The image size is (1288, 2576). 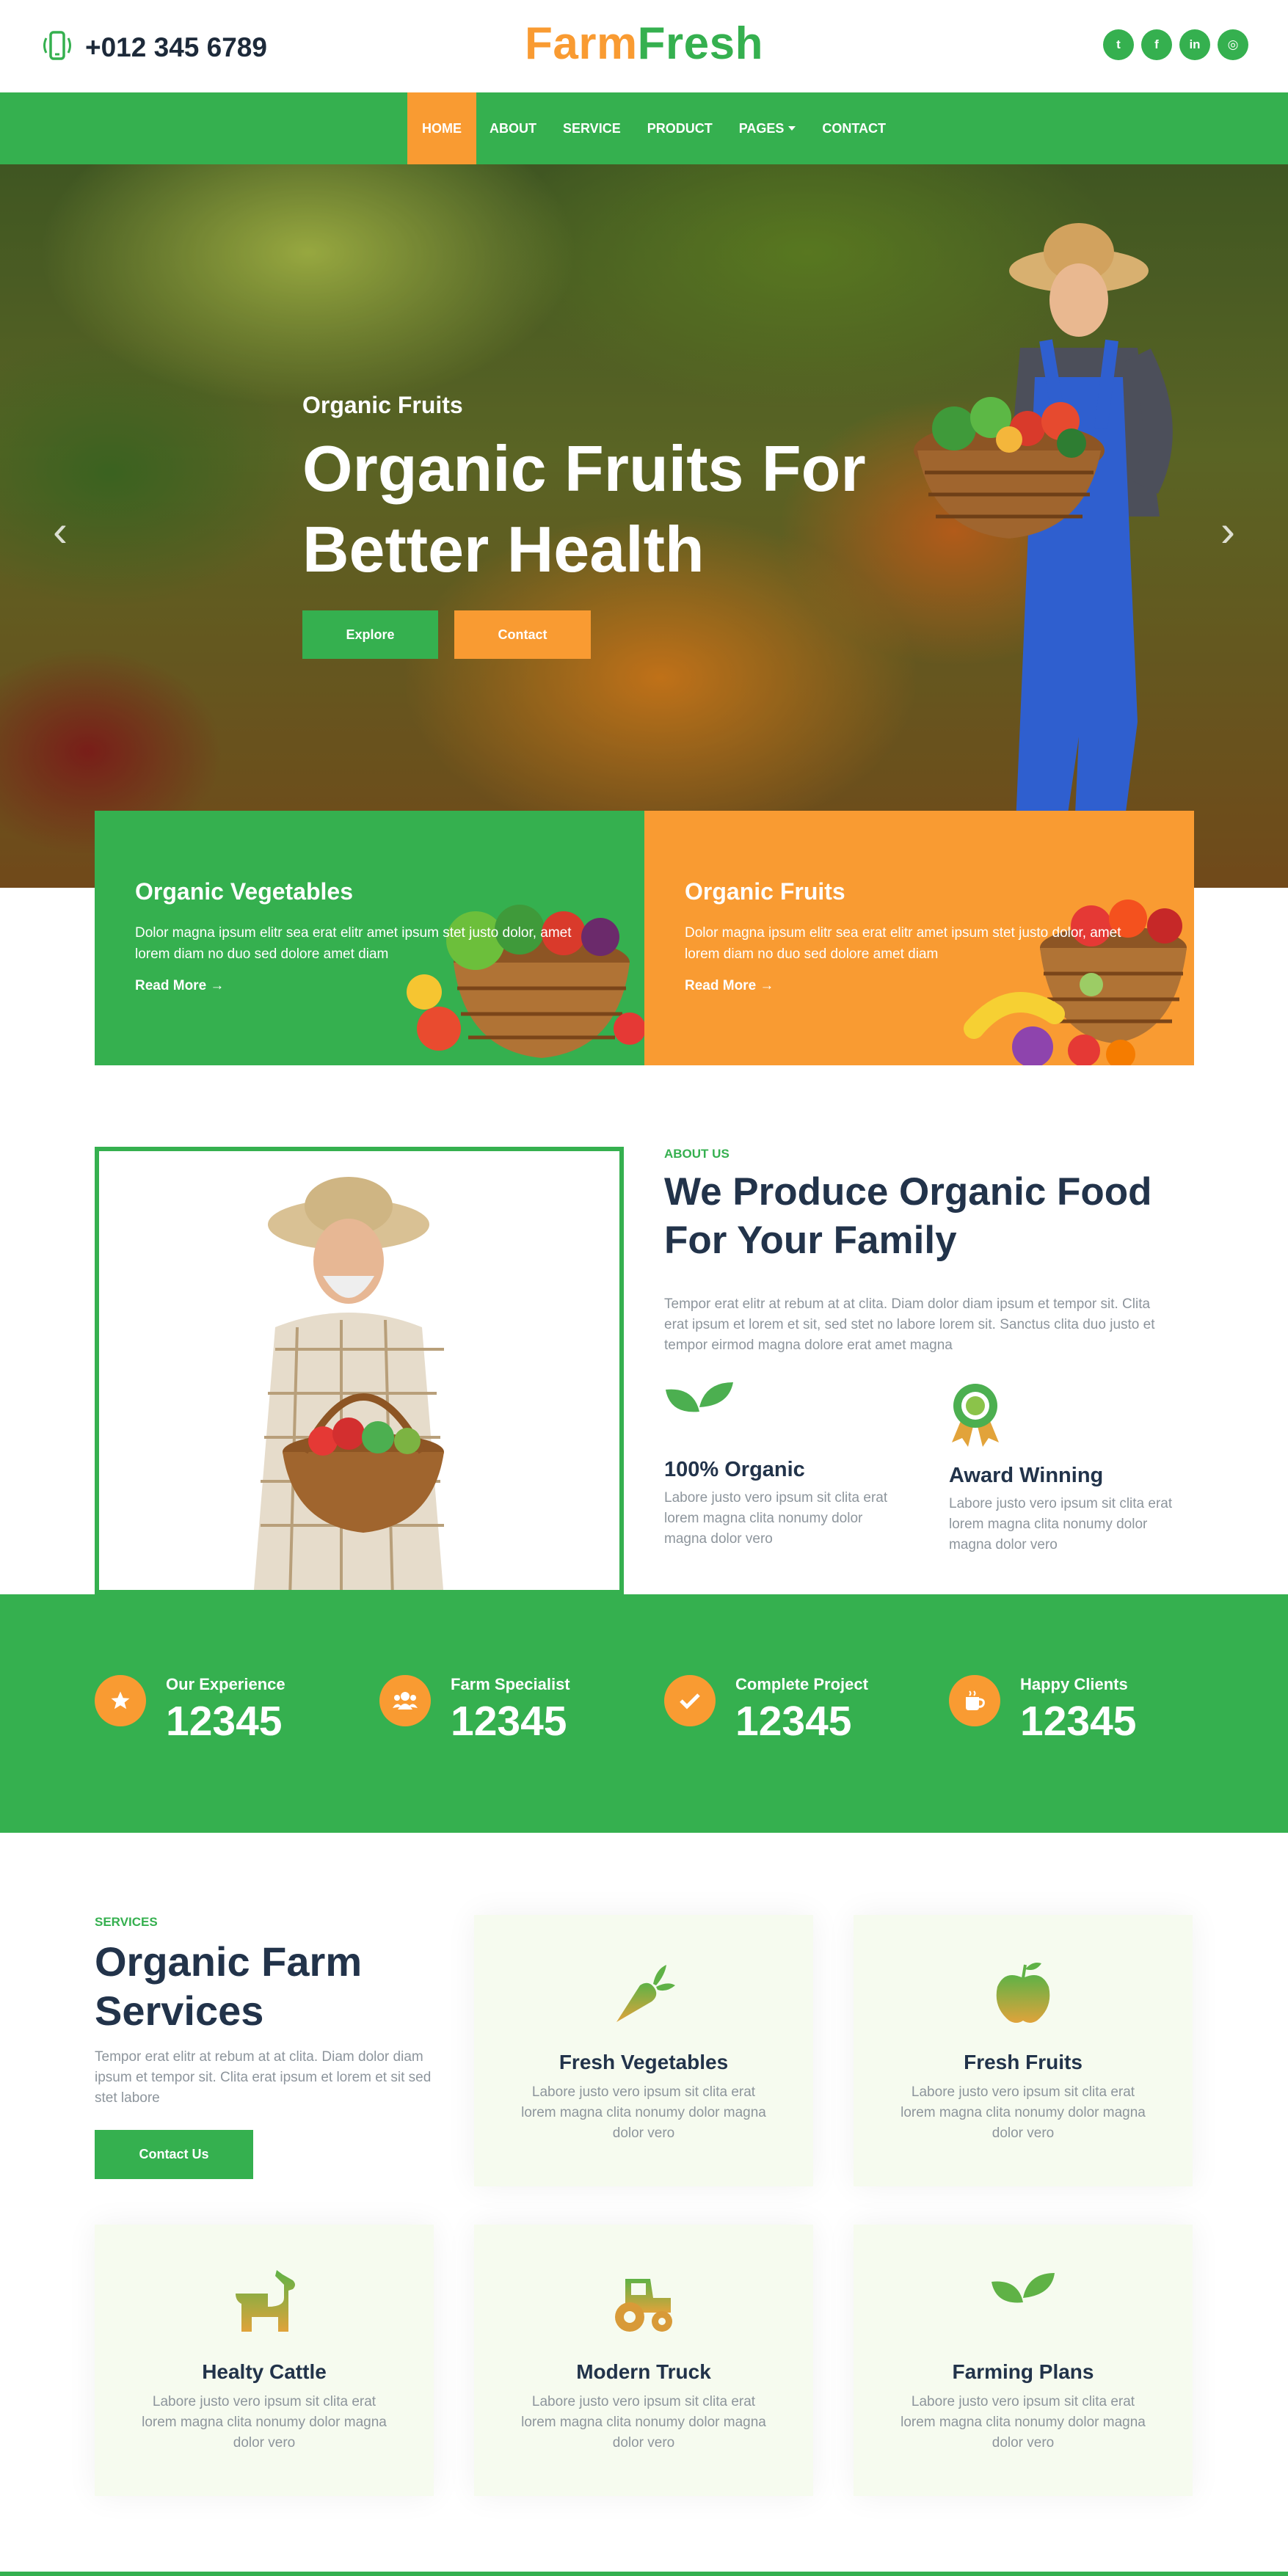 What do you see at coordinates (645, 1994) in the screenshot?
I see `carrot-icon` at bounding box center [645, 1994].